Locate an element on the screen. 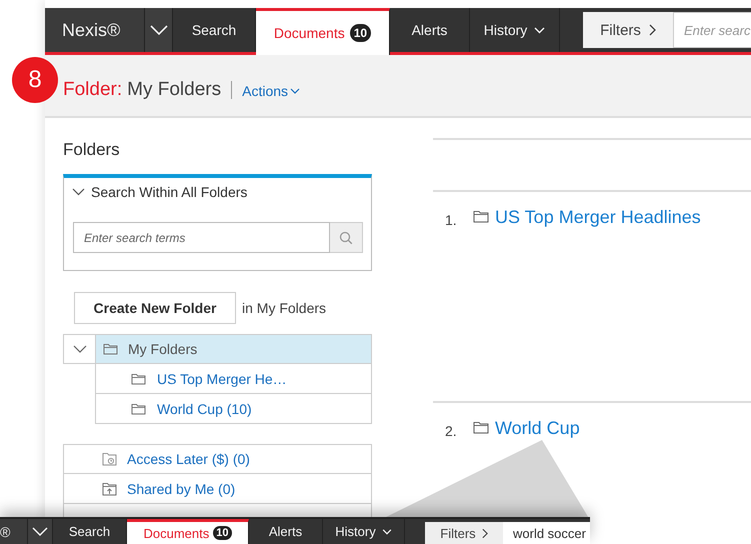 Image resolution: width=751 pixels, height=544 pixels. folder-link: World Cup (10) is located at coordinates (204, 408).